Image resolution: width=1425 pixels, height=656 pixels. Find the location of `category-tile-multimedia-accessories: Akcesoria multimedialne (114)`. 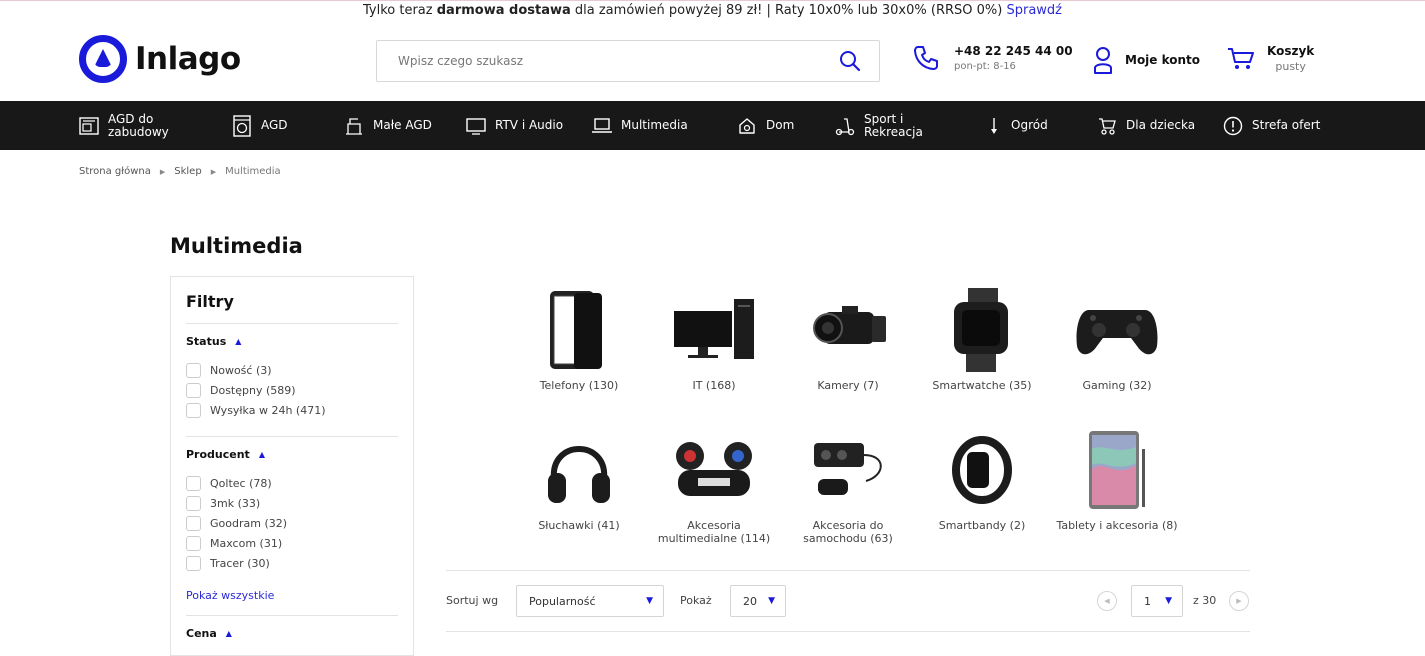

category-tile-multimedia-accessories: Akcesoria multimedialne (114) is located at coordinates (714, 486).